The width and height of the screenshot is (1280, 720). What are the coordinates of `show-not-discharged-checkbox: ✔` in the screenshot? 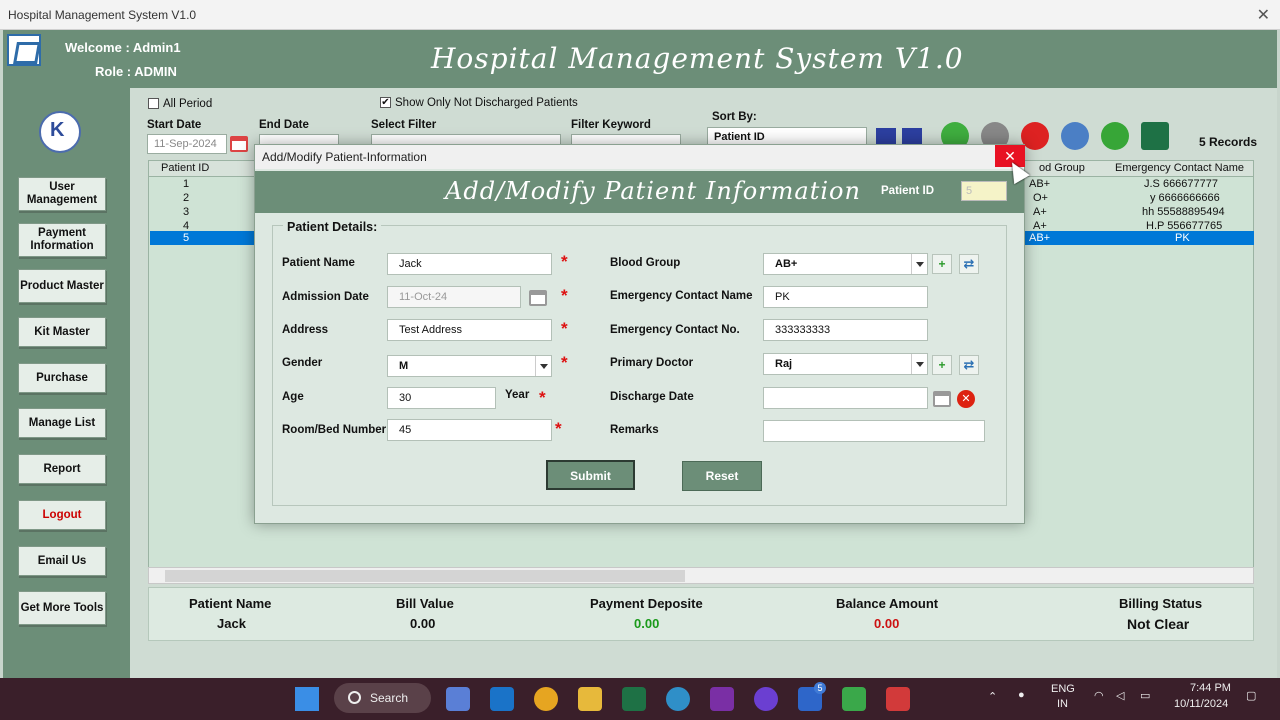 It's located at (385, 102).